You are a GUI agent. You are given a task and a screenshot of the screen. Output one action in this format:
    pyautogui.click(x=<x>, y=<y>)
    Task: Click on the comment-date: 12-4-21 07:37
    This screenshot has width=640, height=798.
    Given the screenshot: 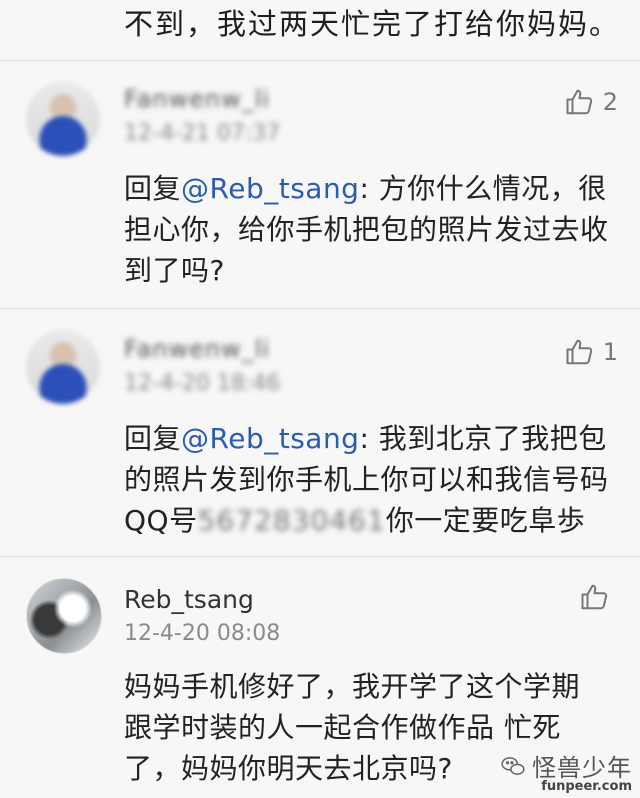 What is the action you would take?
    pyautogui.click(x=202, y=133)
    